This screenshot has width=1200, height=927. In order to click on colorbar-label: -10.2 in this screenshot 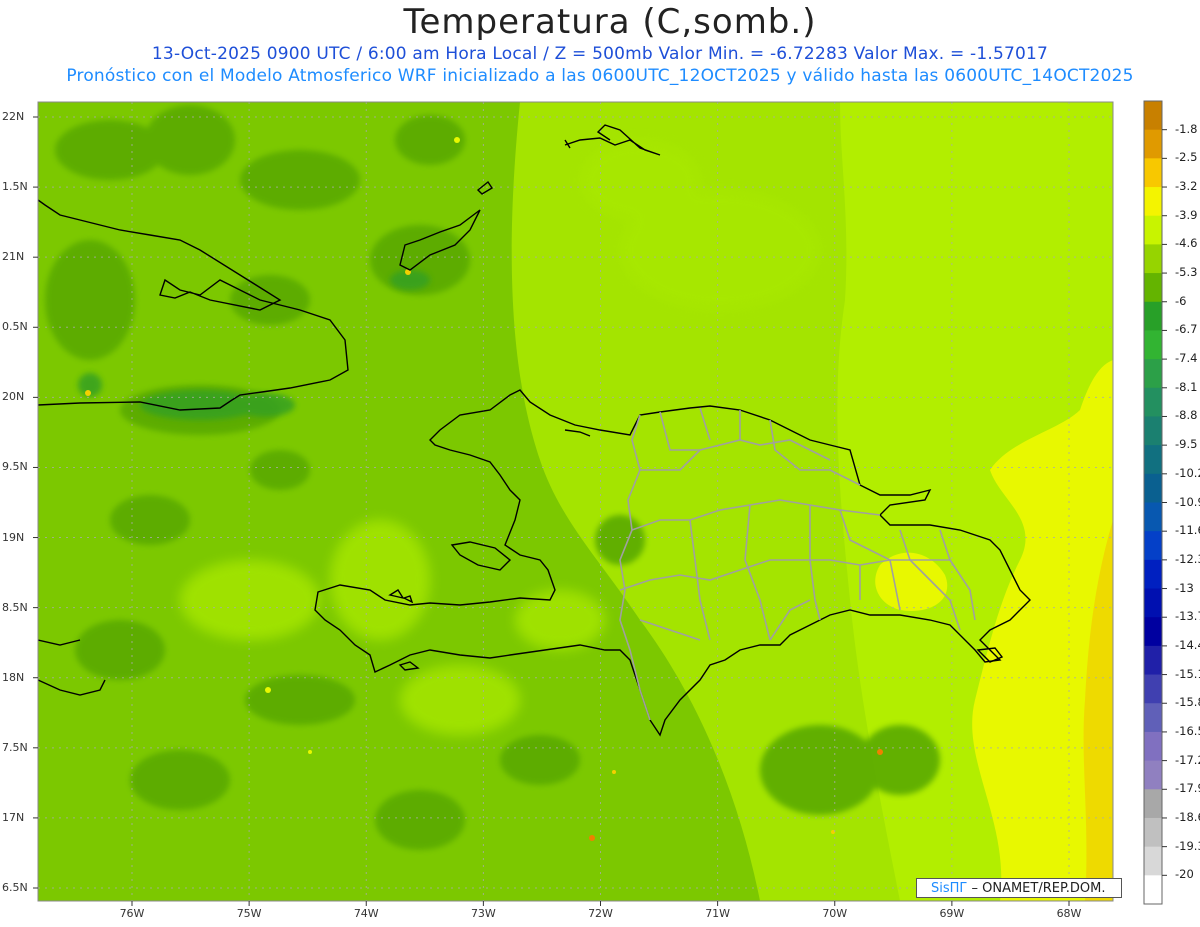, I will do `click(1187, 472)`.